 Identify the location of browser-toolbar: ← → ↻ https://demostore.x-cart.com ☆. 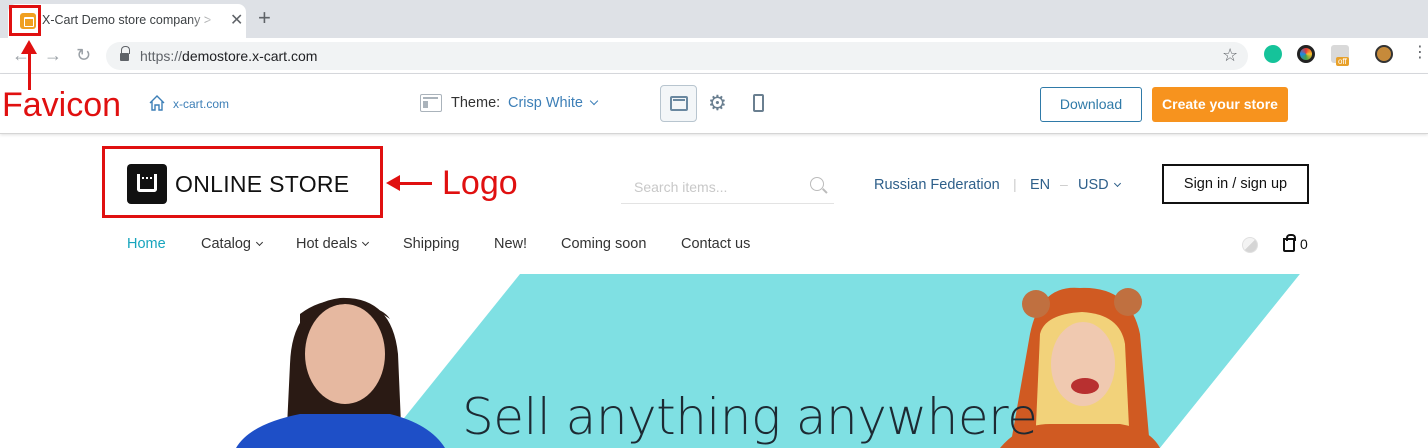
(714, 56).